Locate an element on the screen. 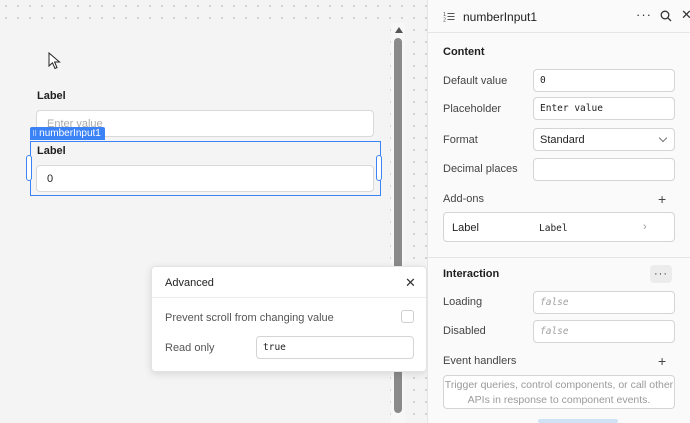 This screenshot has height=423, width=690. cursor-arrow-icon is located at coordinates (54, 61).